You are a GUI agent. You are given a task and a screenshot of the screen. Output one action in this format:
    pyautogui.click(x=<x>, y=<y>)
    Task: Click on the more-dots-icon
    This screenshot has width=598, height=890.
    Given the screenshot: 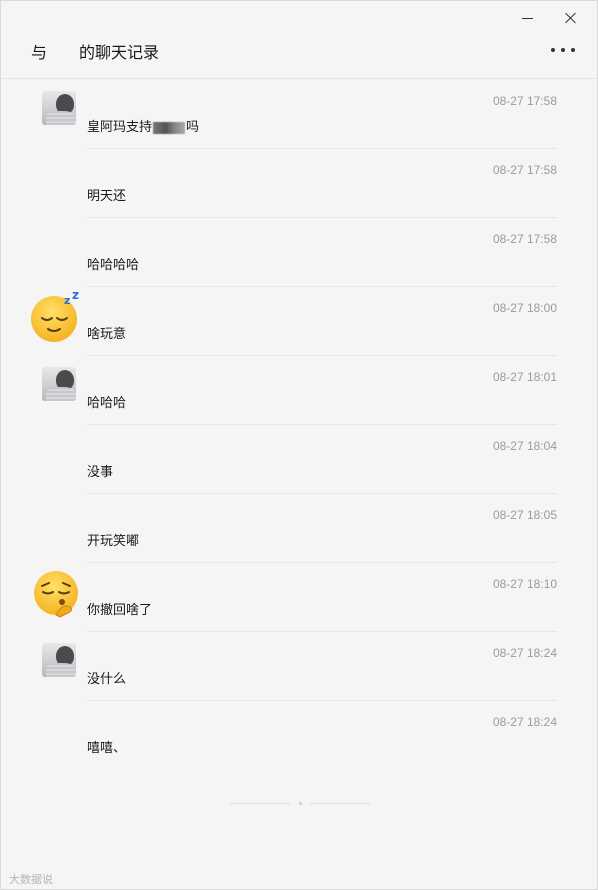 What is the action you would take?
    pyautogui.click(x=563, y=50)
    